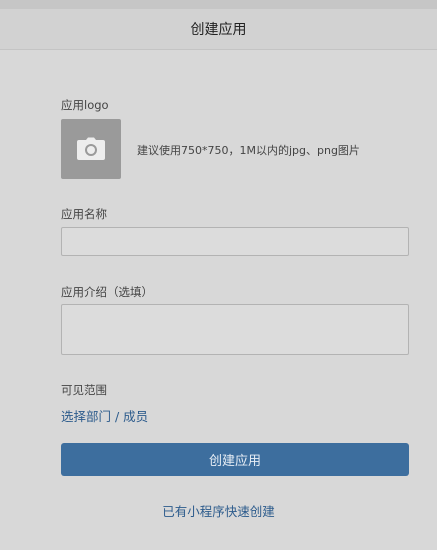  What do you see at coordinates (104, 415) in the screenshot?
I see `select-members-link: 选择部门 / 成员` at bounding box center [104, 415].